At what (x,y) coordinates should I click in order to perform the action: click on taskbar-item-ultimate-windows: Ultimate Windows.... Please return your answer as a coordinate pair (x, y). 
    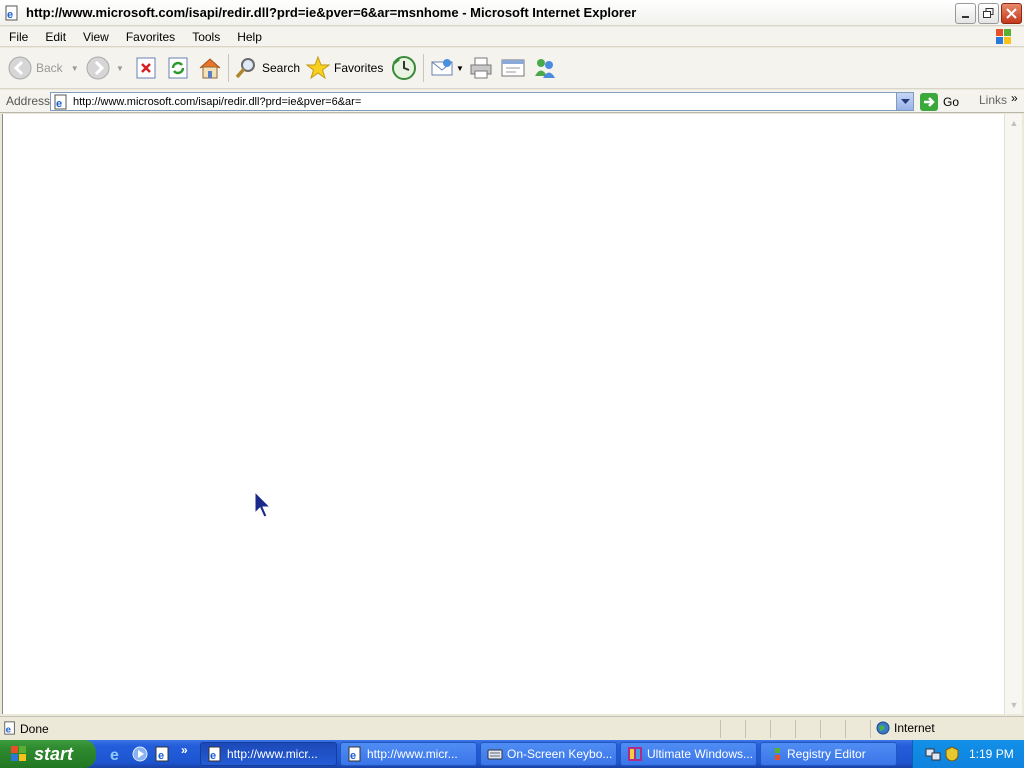
    Looking at the image, I should click on (688, 754).